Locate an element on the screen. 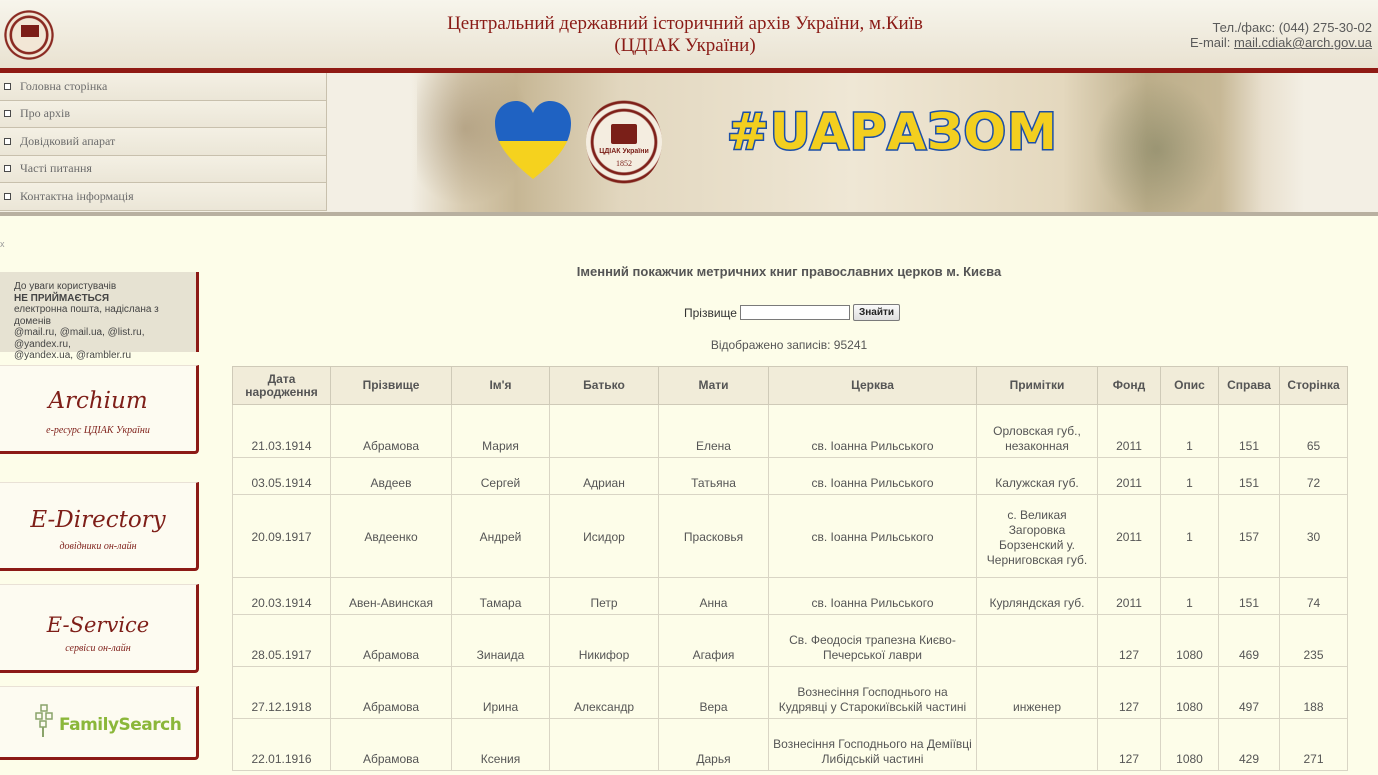 The height and width of the screenshot is (775, 1378). familysearch-tree-icon is located at coordinates (44, 720).